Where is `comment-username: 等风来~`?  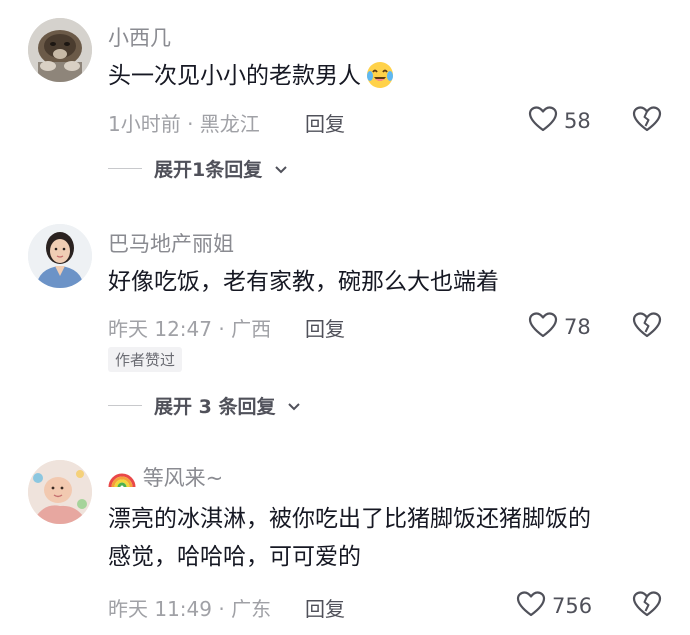
comment-username: 等风来~ is located at coordinates (165, 478).